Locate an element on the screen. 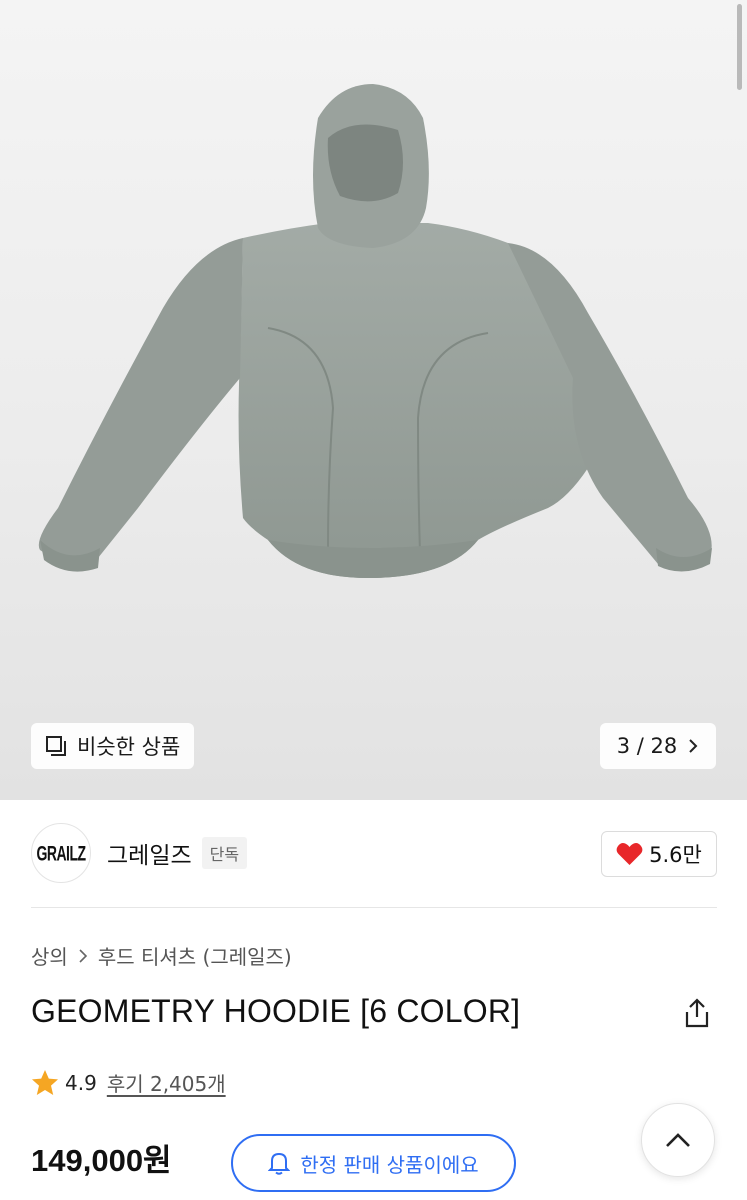 The image size is (747, 1200). brand-logo: GRAILZ is located at coordinates (61, 853).